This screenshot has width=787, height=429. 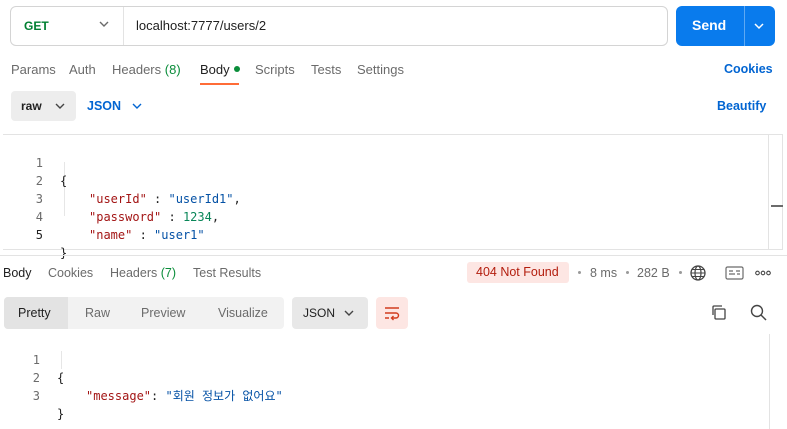 What do you see at coordinates (82, 69) in the screenshot?
I see `tab-auth: Auth` at bounding box center [82, 69].